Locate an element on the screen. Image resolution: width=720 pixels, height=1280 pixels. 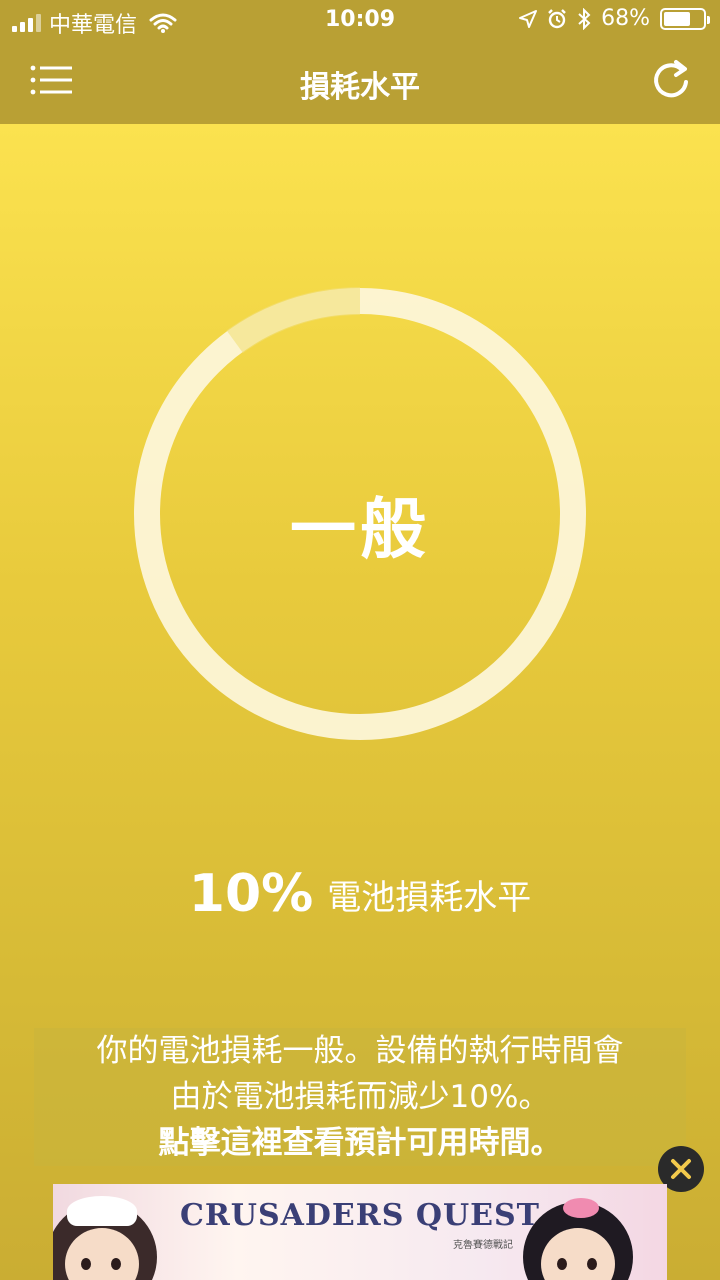
wear-level-row: 10% 電池損耗水平 is located at coordinates (360, 894).